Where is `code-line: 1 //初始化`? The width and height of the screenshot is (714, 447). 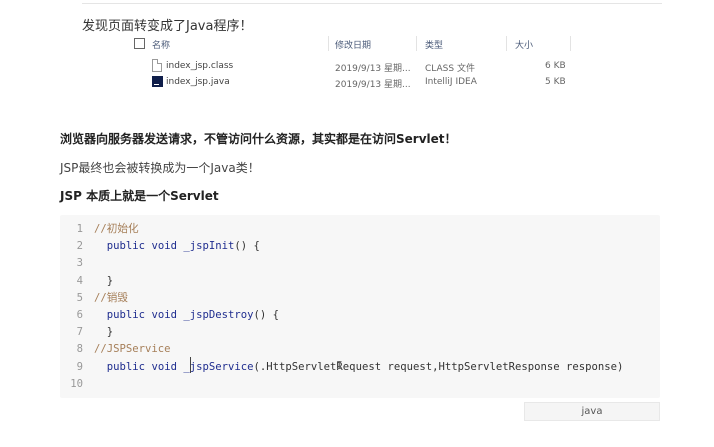
code-line: 1 //初始化 is located at coordinates (360, 229).